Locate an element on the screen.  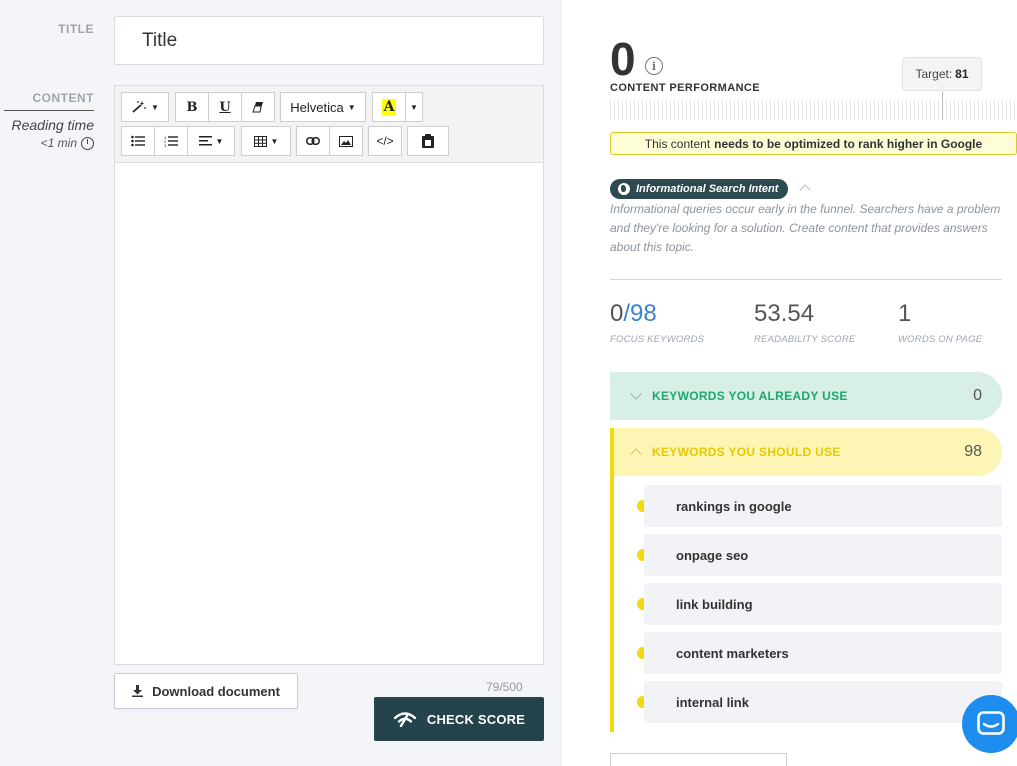
text-color-button: A is located at coordinates (389, 107).